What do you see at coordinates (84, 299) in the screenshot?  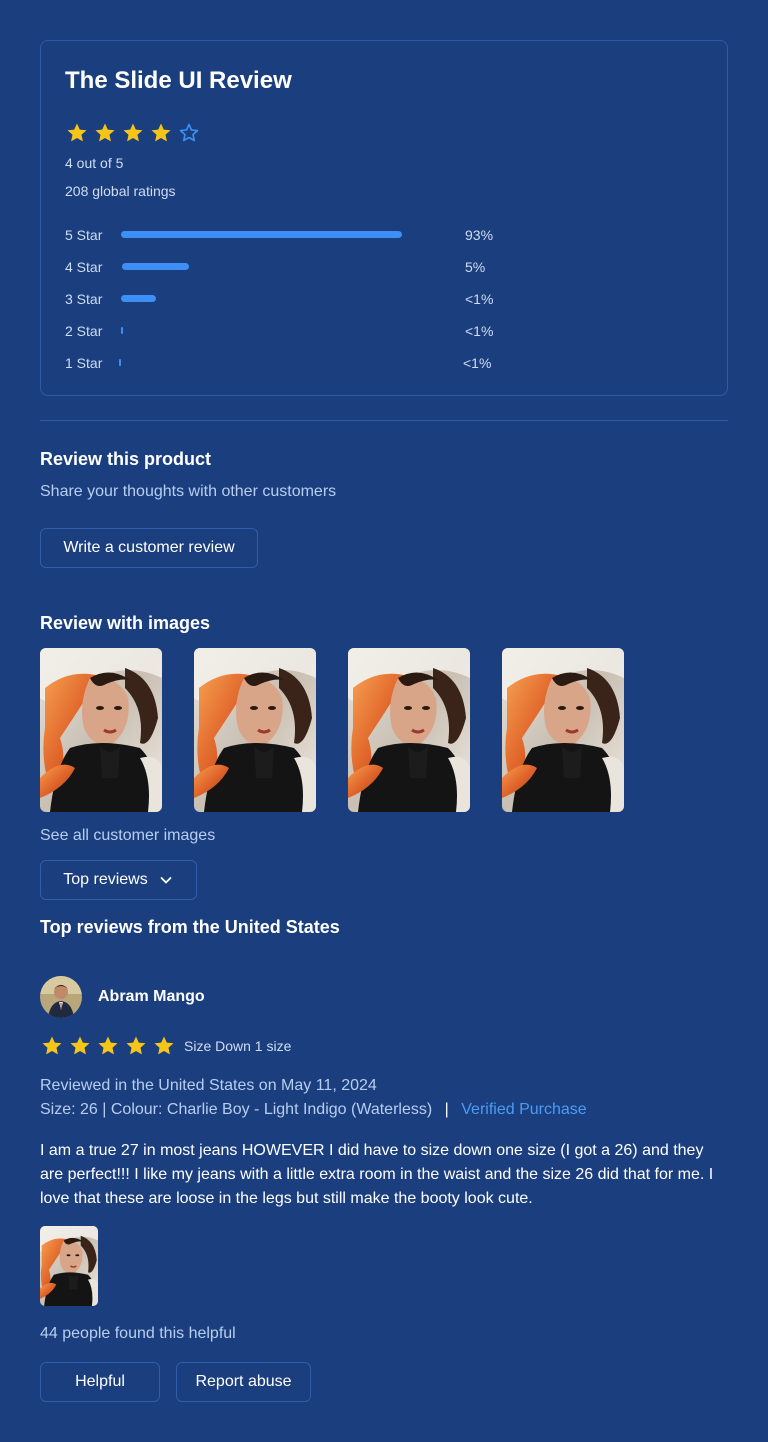 I see `rating-row-label: 3 Star` at bounding box center [84, 299].